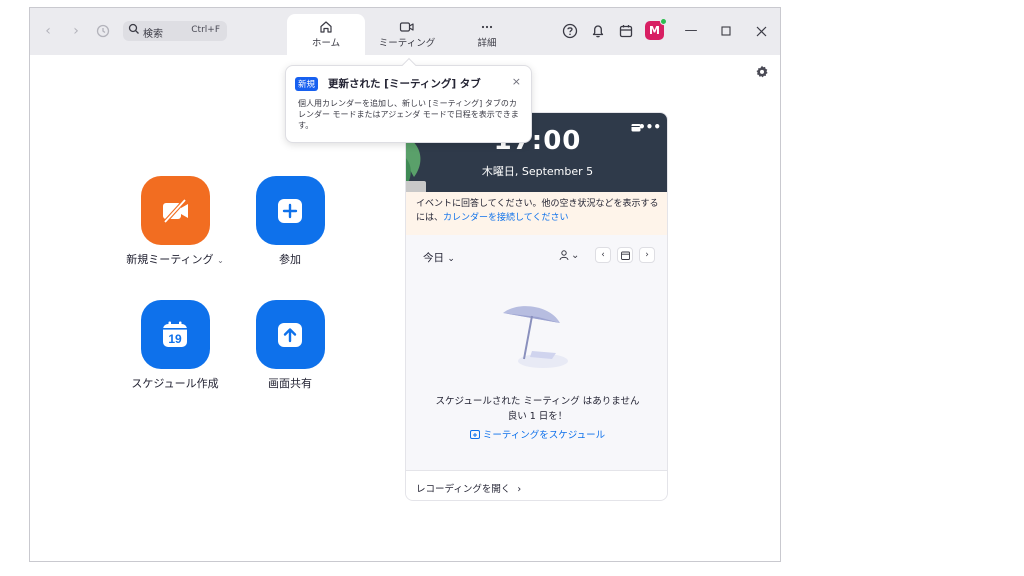  Describe the element at coordinates (170, 259) in the screenshot. I see `new-meeting-text: 新規ミーティング` at that location.